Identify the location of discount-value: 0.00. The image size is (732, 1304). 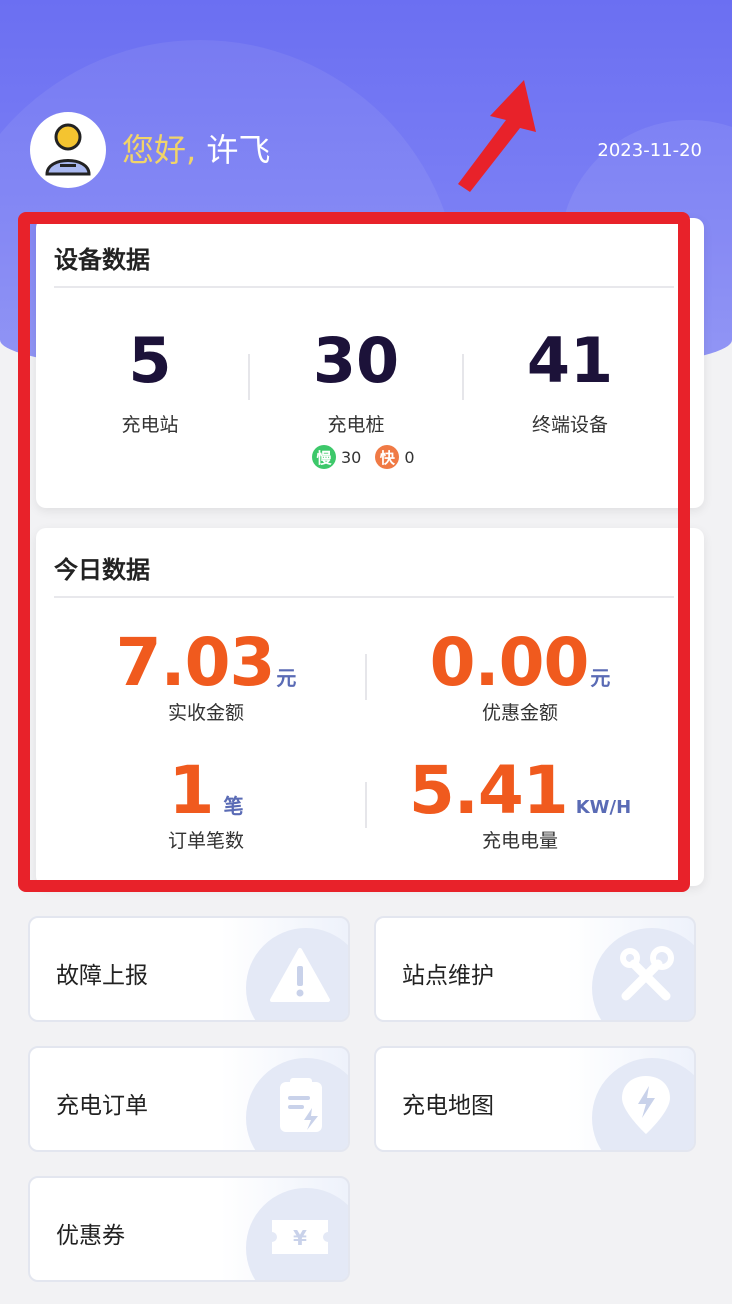
(509, 662).